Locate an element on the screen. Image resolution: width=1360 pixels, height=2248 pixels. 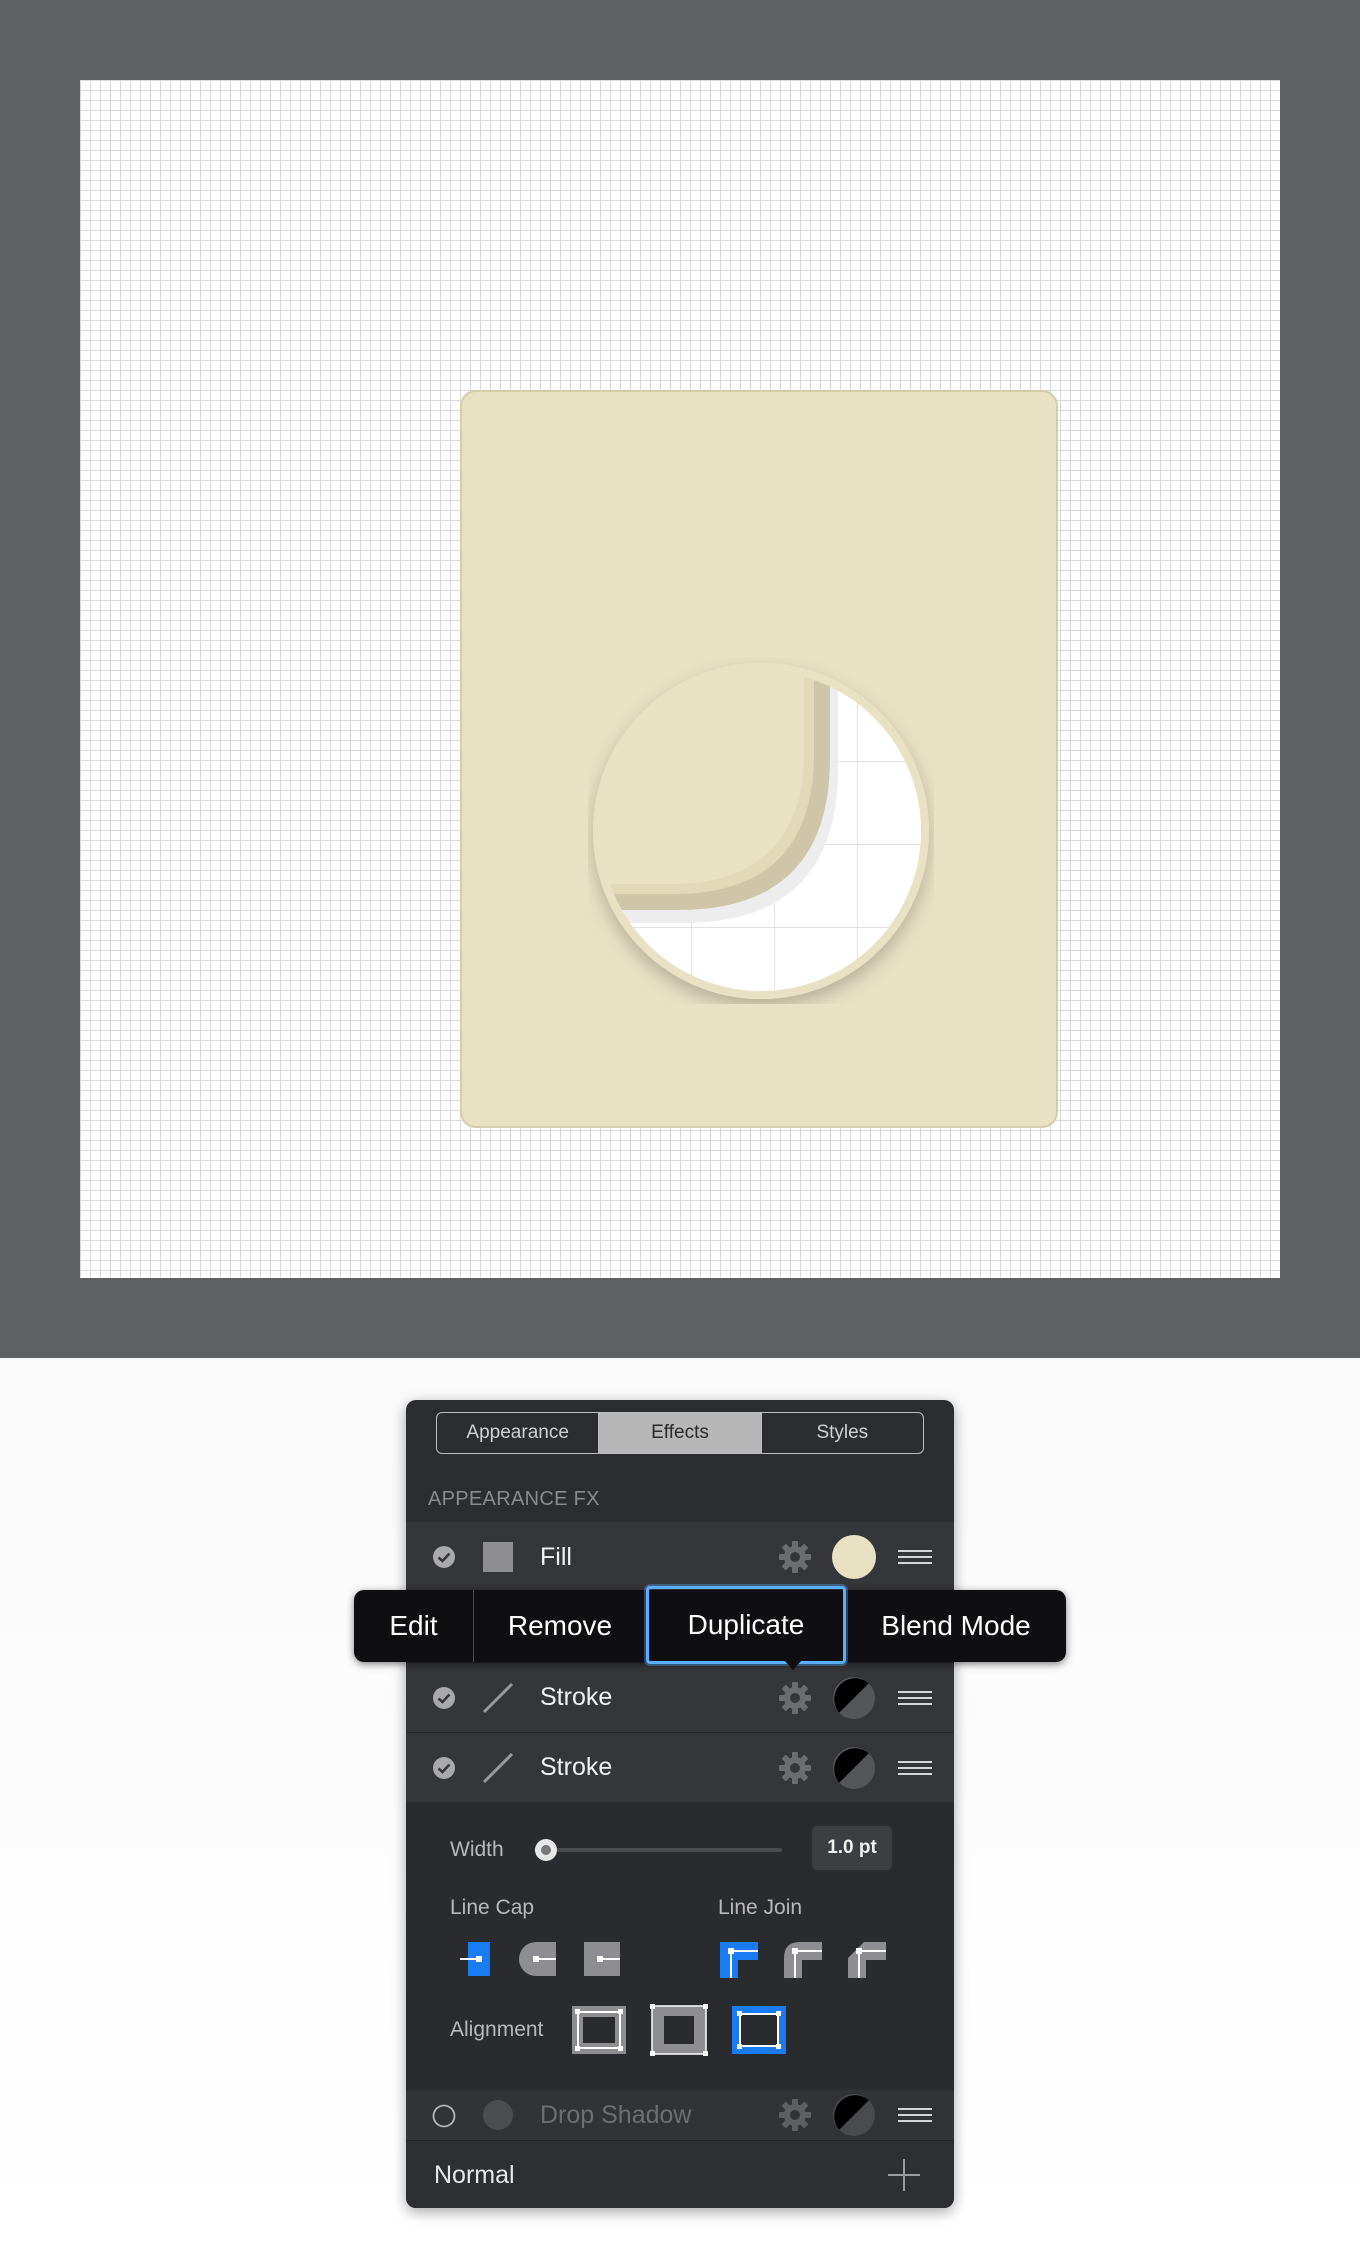
row-label-drop-shadow: Drop Shadow is located at coordinates (616, 2114).